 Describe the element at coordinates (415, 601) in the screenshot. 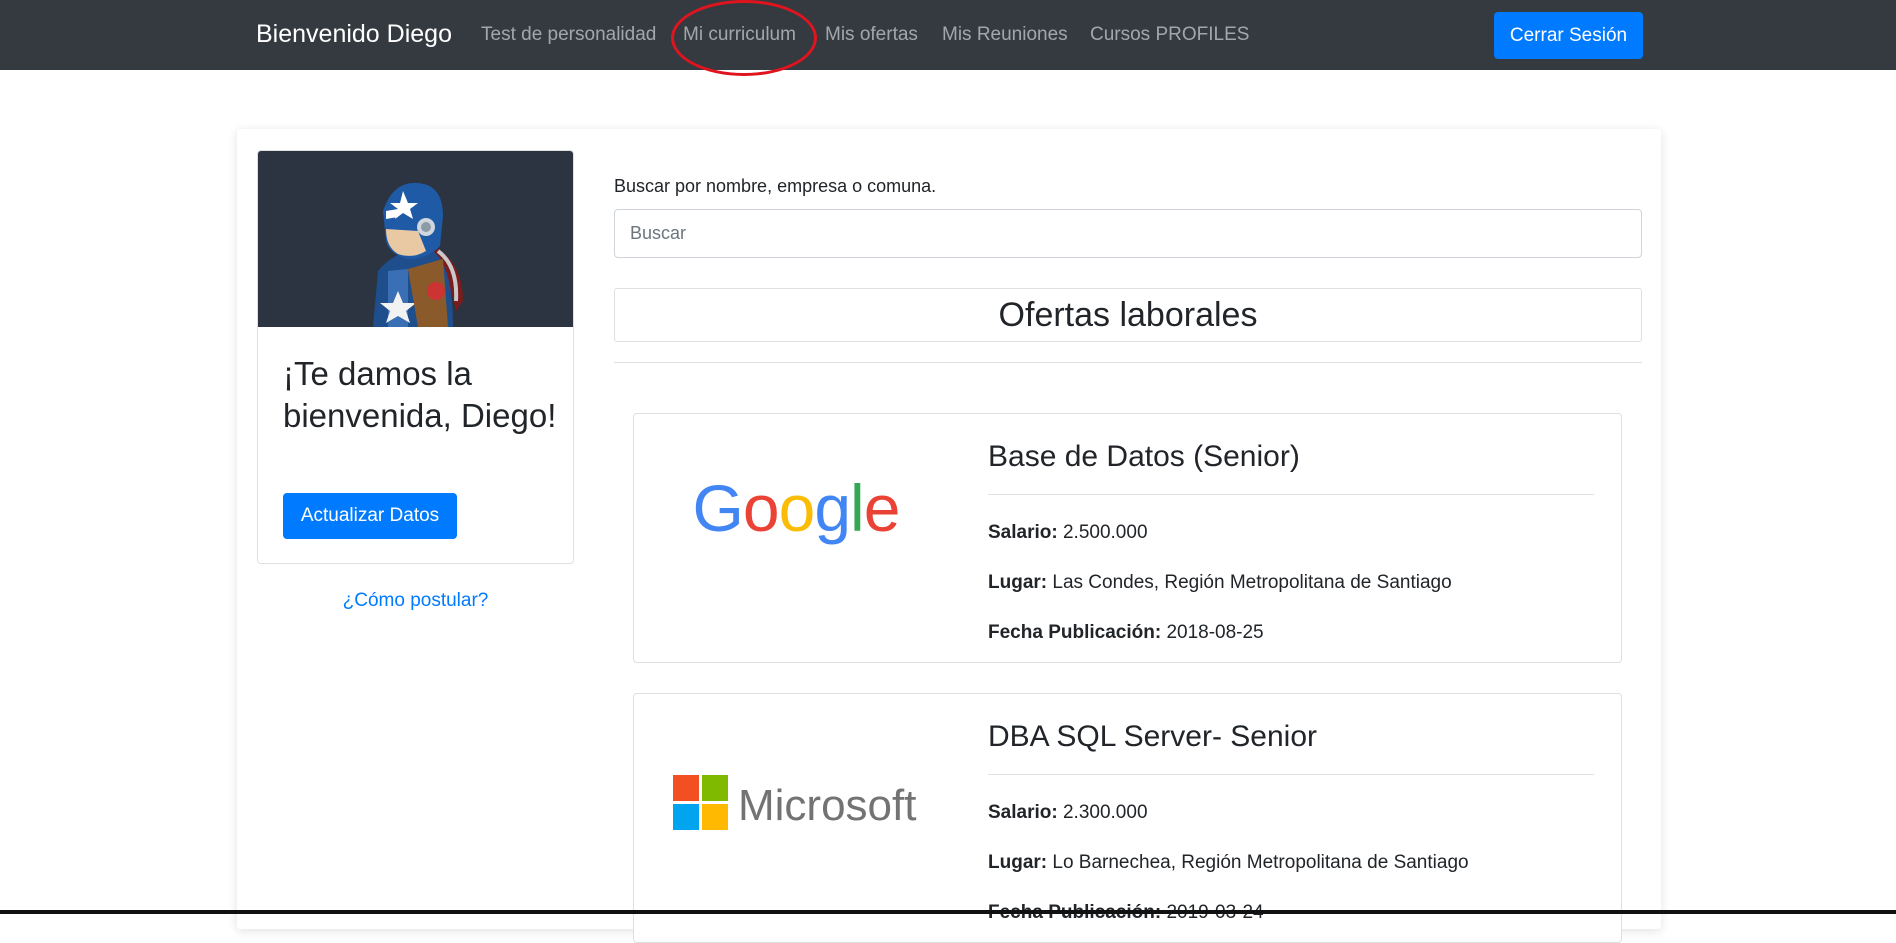

I see `how-to-apply-link: ¿Cómo postular?` at that location.